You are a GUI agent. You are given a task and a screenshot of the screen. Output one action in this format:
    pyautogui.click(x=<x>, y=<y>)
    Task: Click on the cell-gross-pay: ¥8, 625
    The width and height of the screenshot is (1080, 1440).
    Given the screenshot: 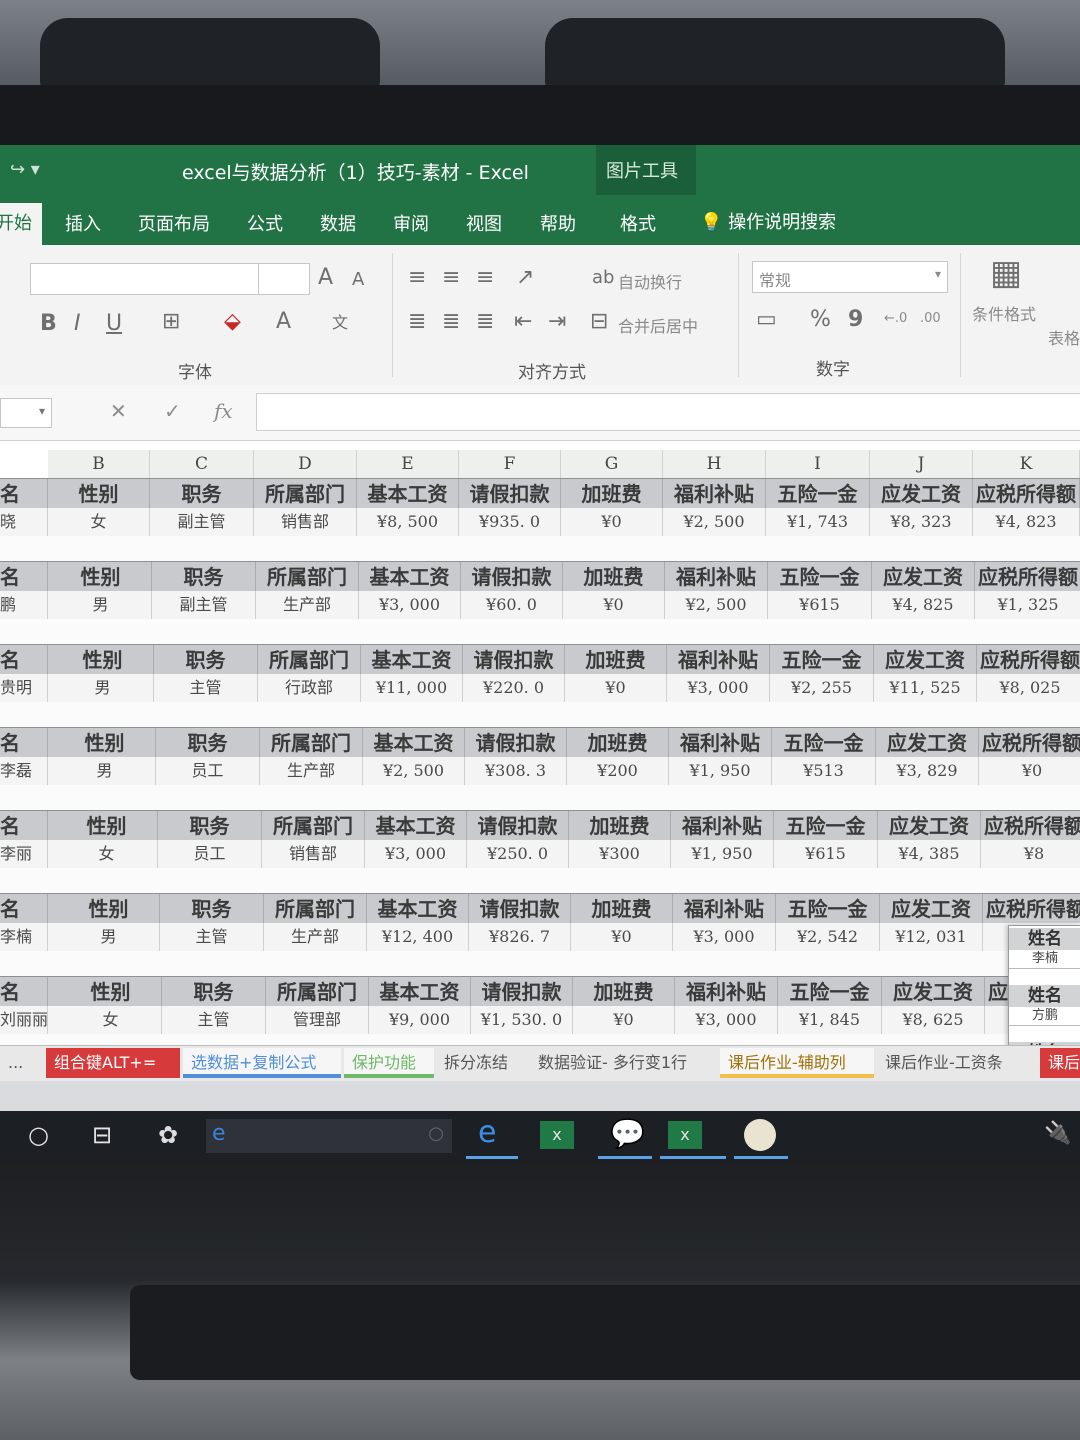 What is the action you would take?
    pyautogui.click(x=933, y=1020)
    